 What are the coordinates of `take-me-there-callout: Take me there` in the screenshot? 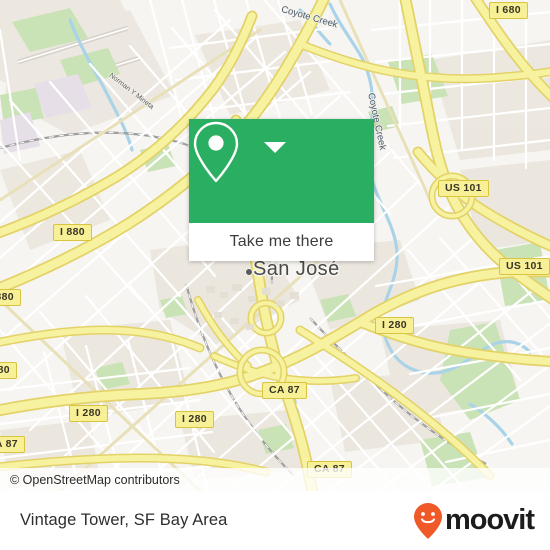 It's located at (281, 190).